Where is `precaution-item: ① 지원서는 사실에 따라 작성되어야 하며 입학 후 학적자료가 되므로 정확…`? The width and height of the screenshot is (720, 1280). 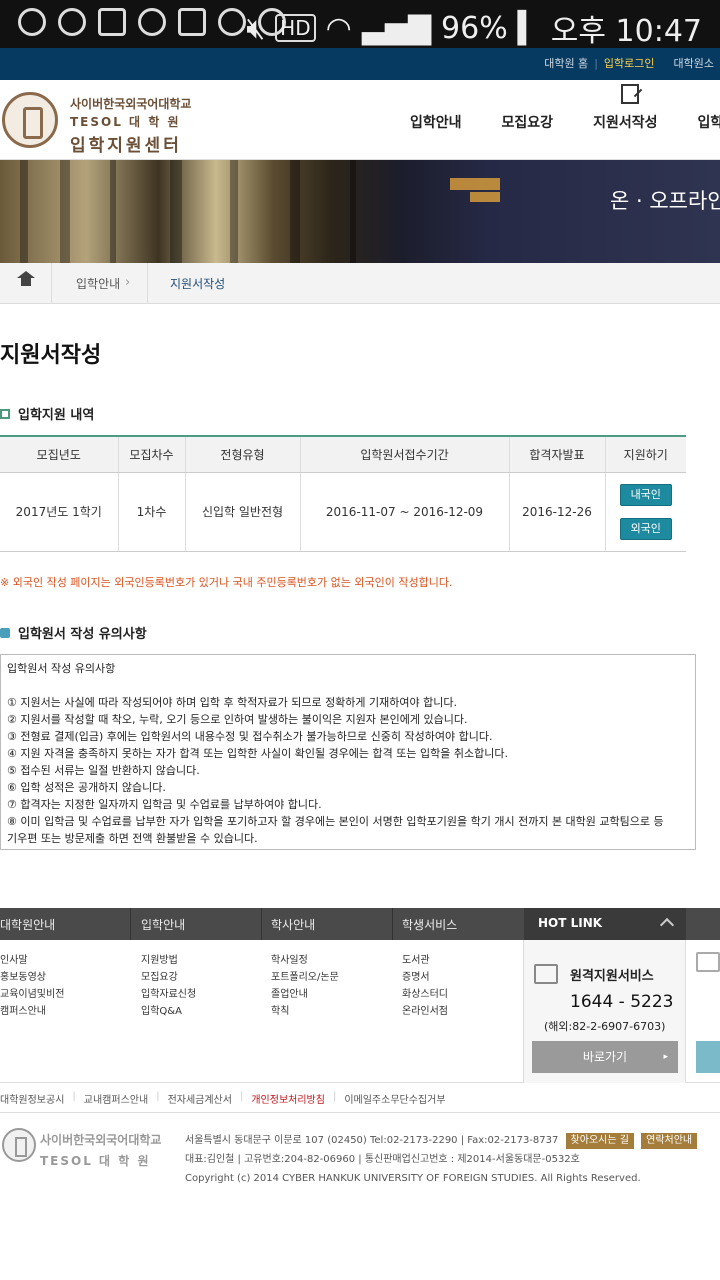
precaution-item: ① 지원서는 사실에 따라 작성되어야 하며 입학 후 학적자료가 되므로 정확… is located at coordinates (232, 702).